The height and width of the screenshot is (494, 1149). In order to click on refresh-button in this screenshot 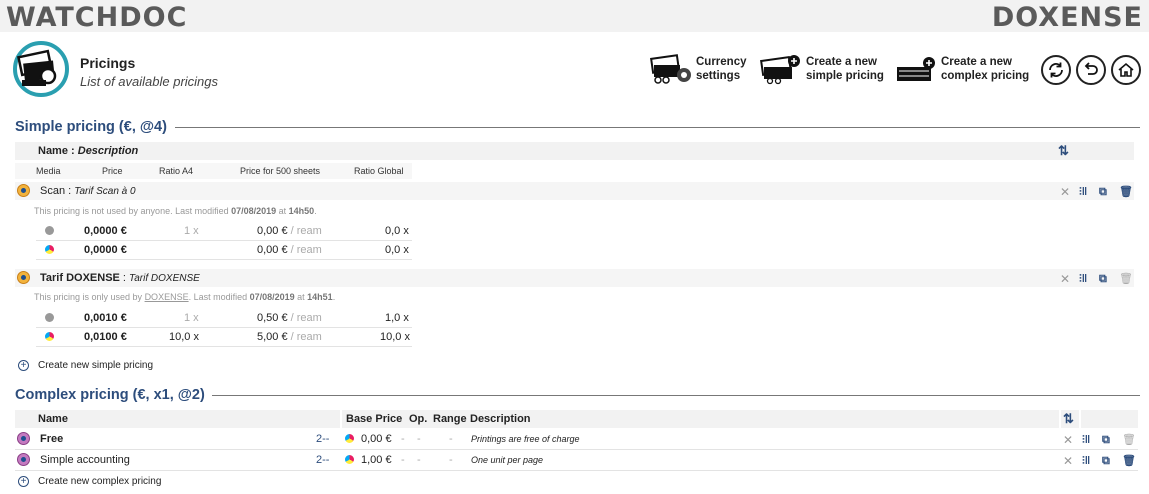, I will do `click(1056, 70)`.